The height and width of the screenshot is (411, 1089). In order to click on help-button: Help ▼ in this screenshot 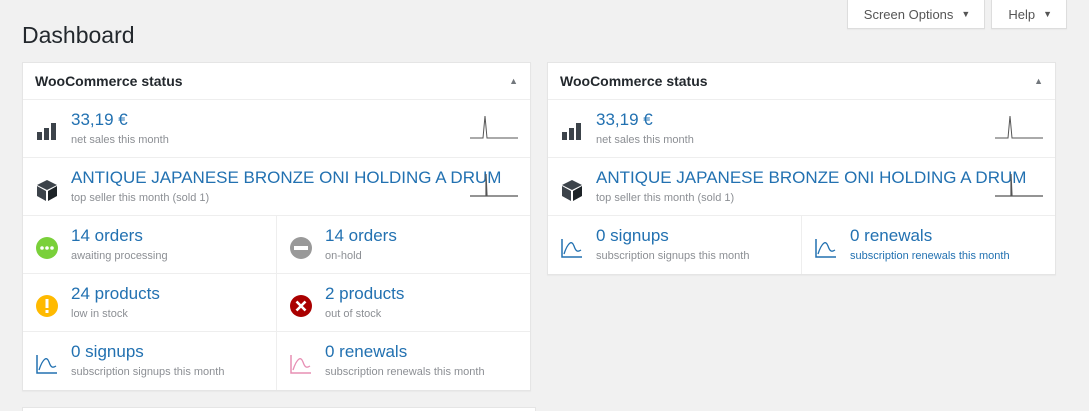, I will do `click(1029, 14)`.